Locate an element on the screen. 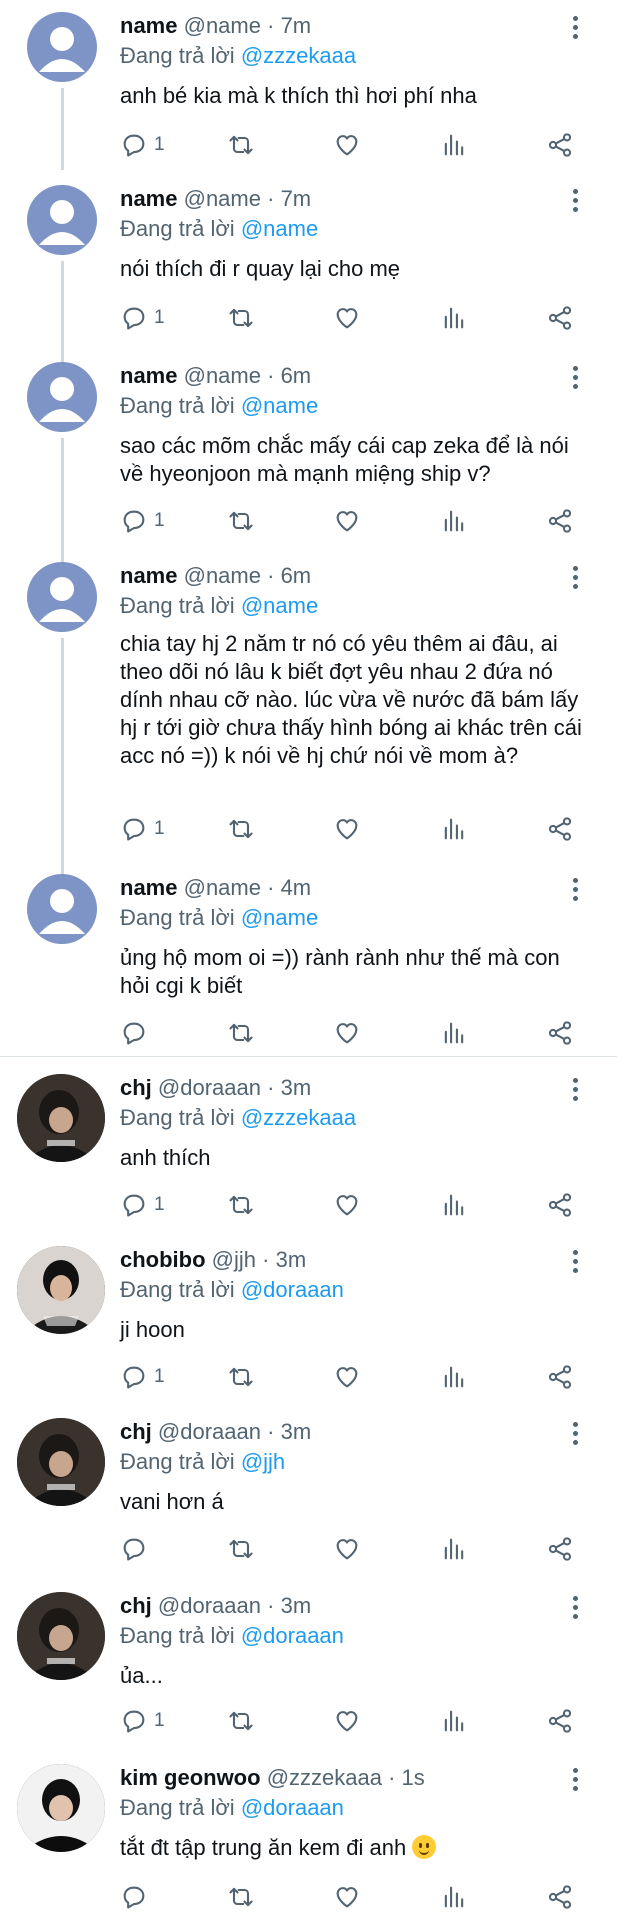 This screenshot has height=1920, width=617. timestamp: 1s is located at coordinates (413, 1777).